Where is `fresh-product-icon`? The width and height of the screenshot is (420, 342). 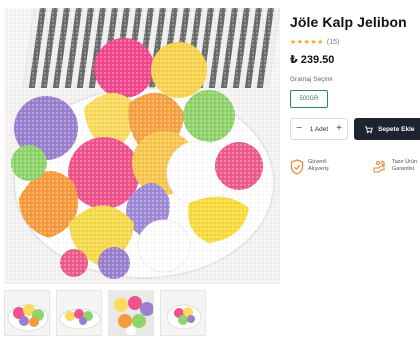
fresh-product-icon is located at coordinates (379, 166).